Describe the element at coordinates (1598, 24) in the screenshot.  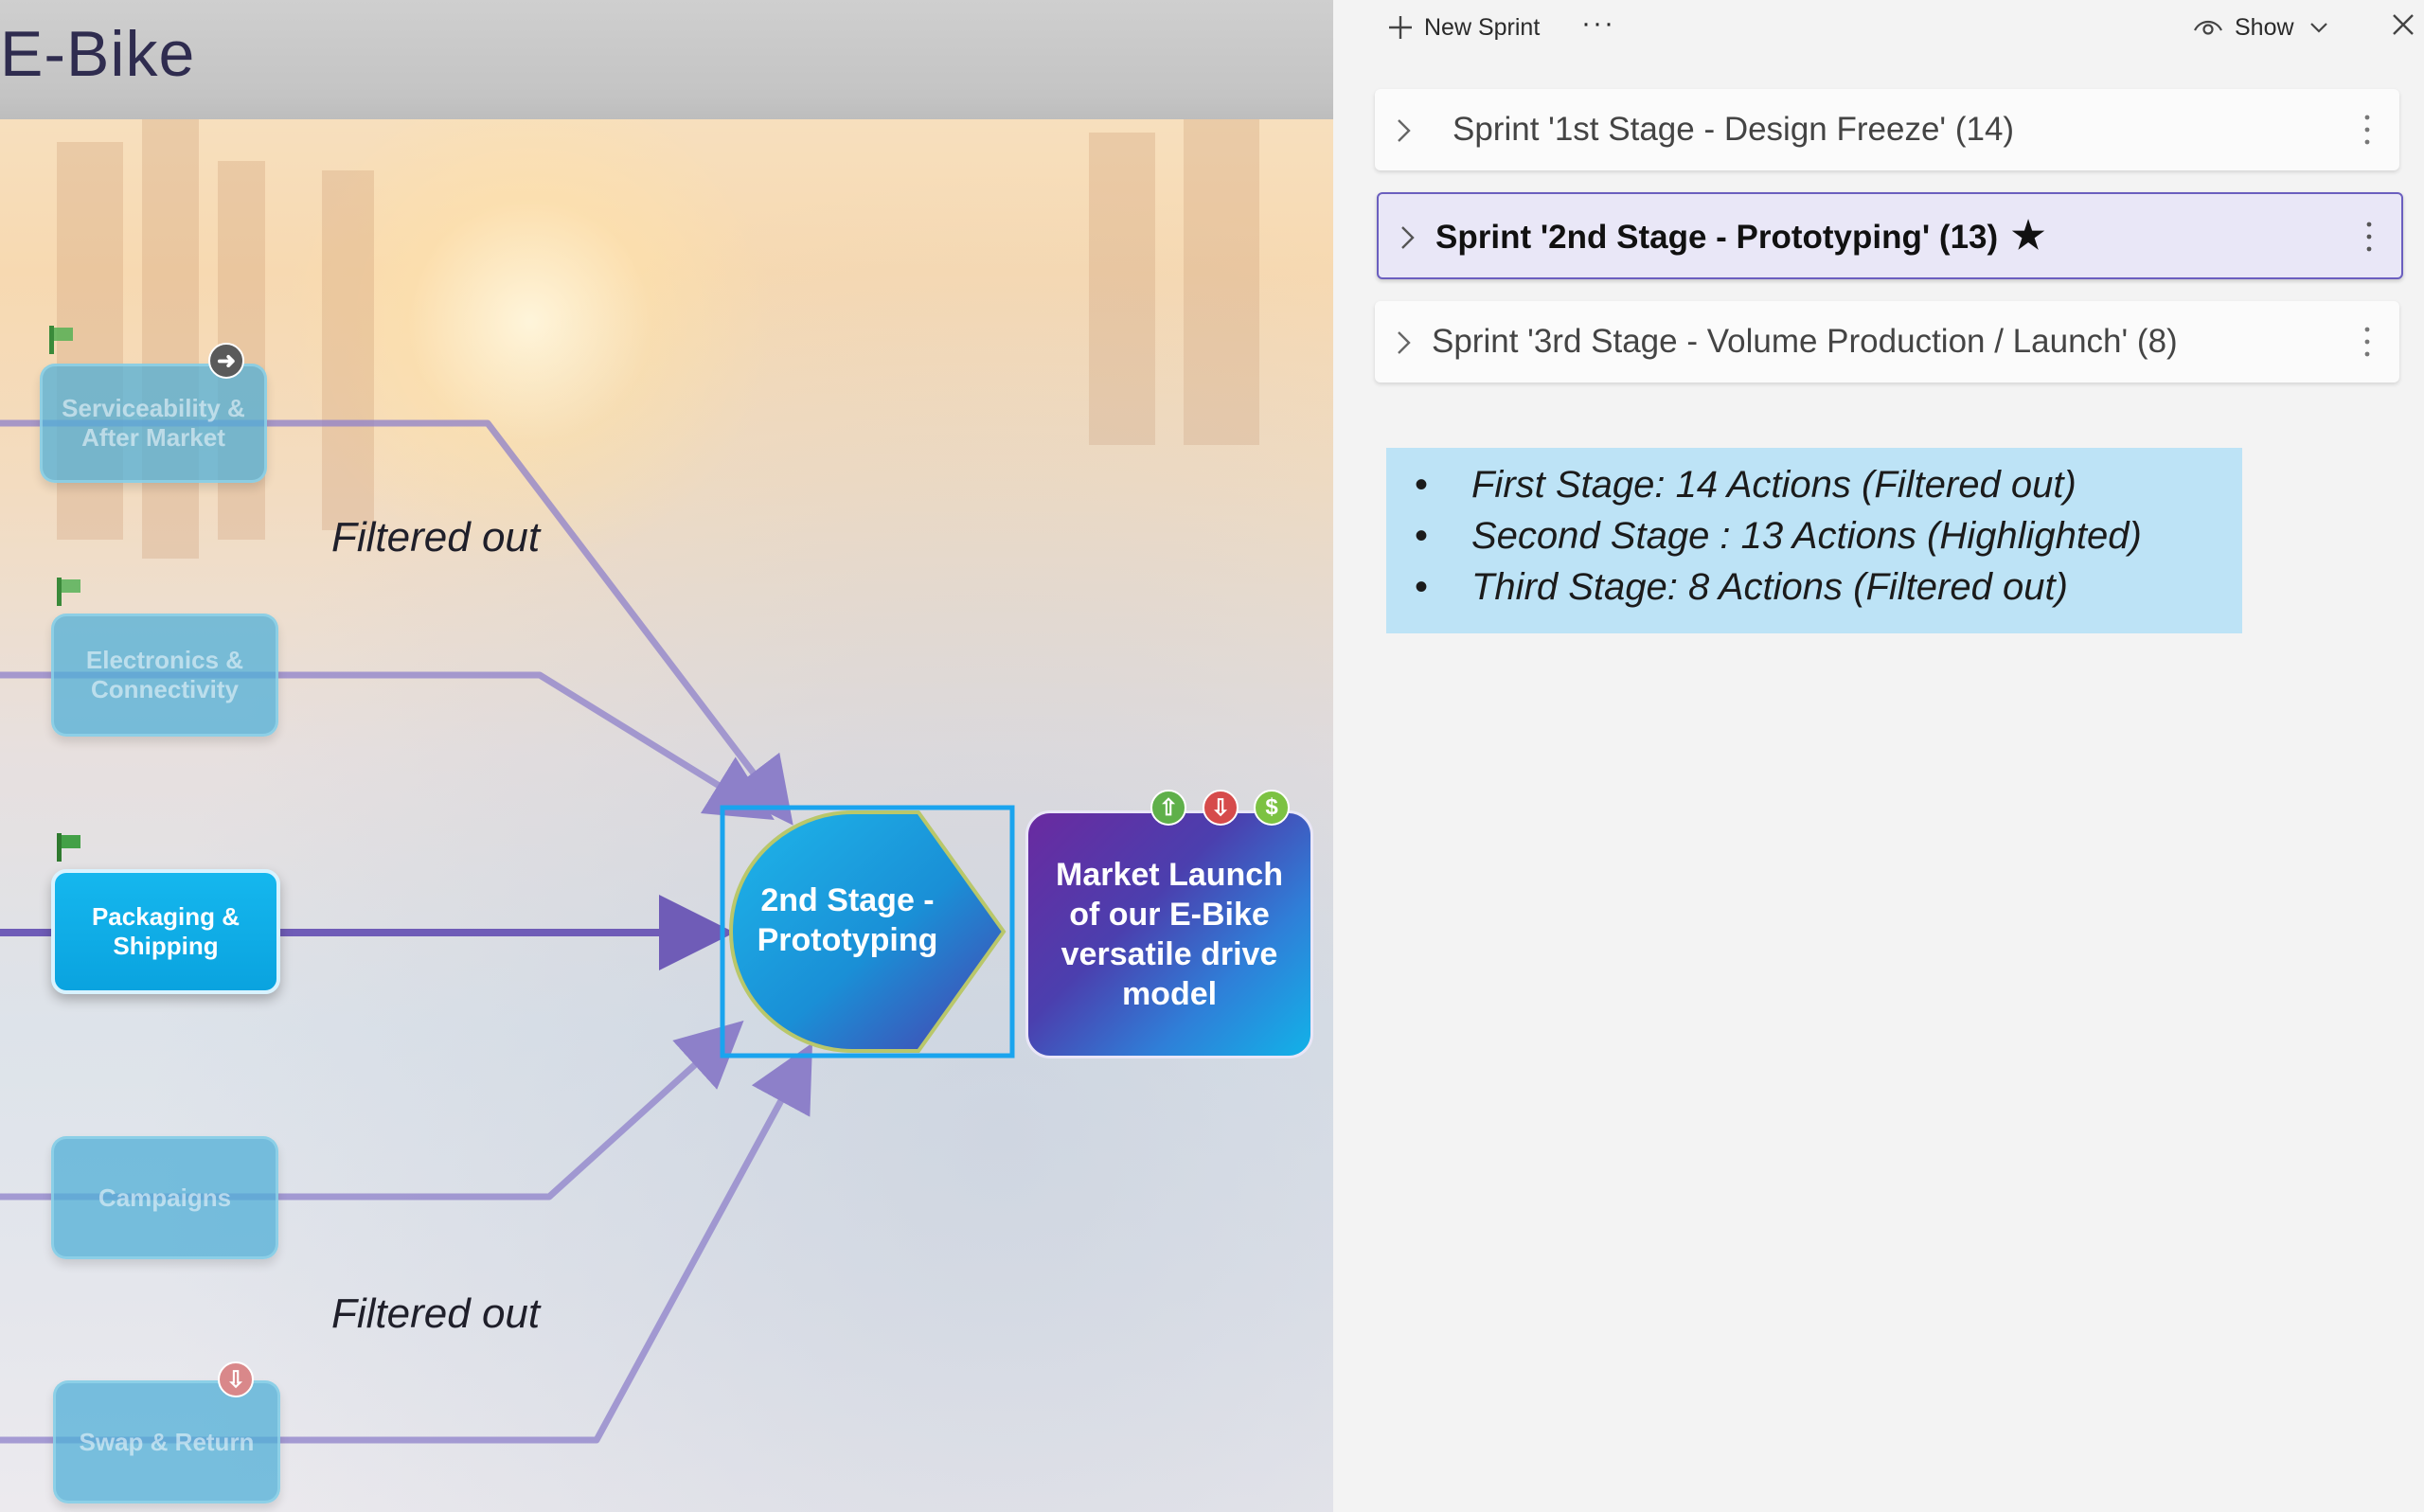
I see `more-icon: ···` at that location.